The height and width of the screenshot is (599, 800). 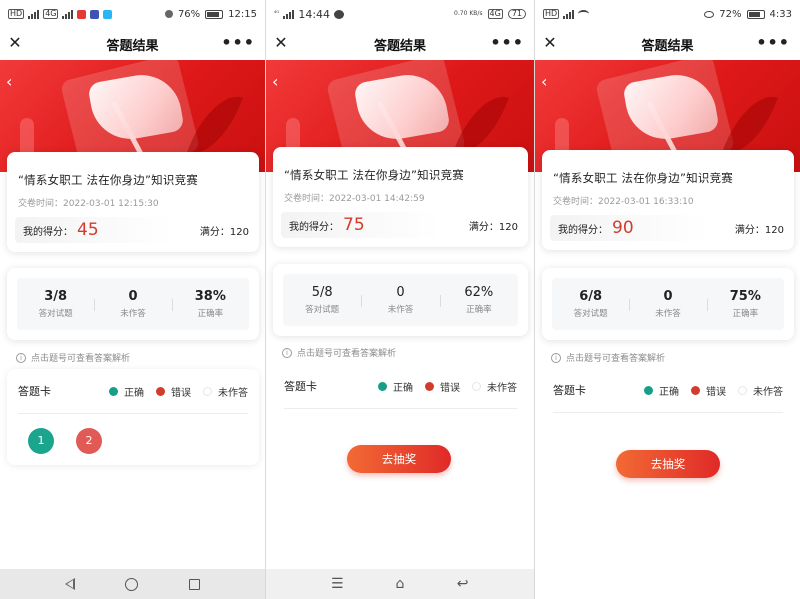 I want to click on nav-back-icon: ↩, so click(x=463, y=584).